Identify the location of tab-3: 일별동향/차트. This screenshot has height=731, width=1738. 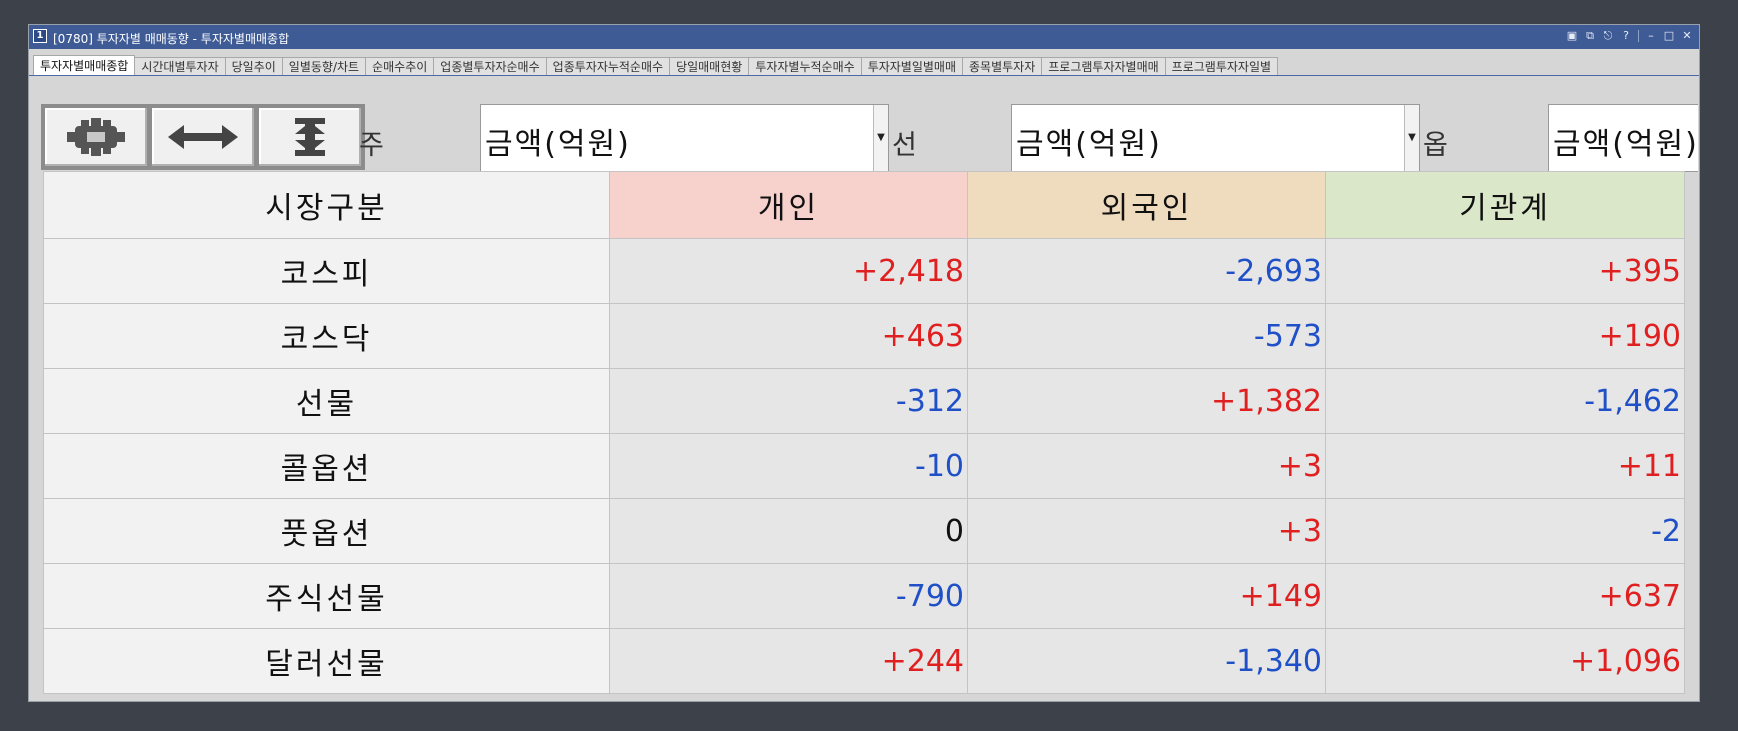
(324, 66).